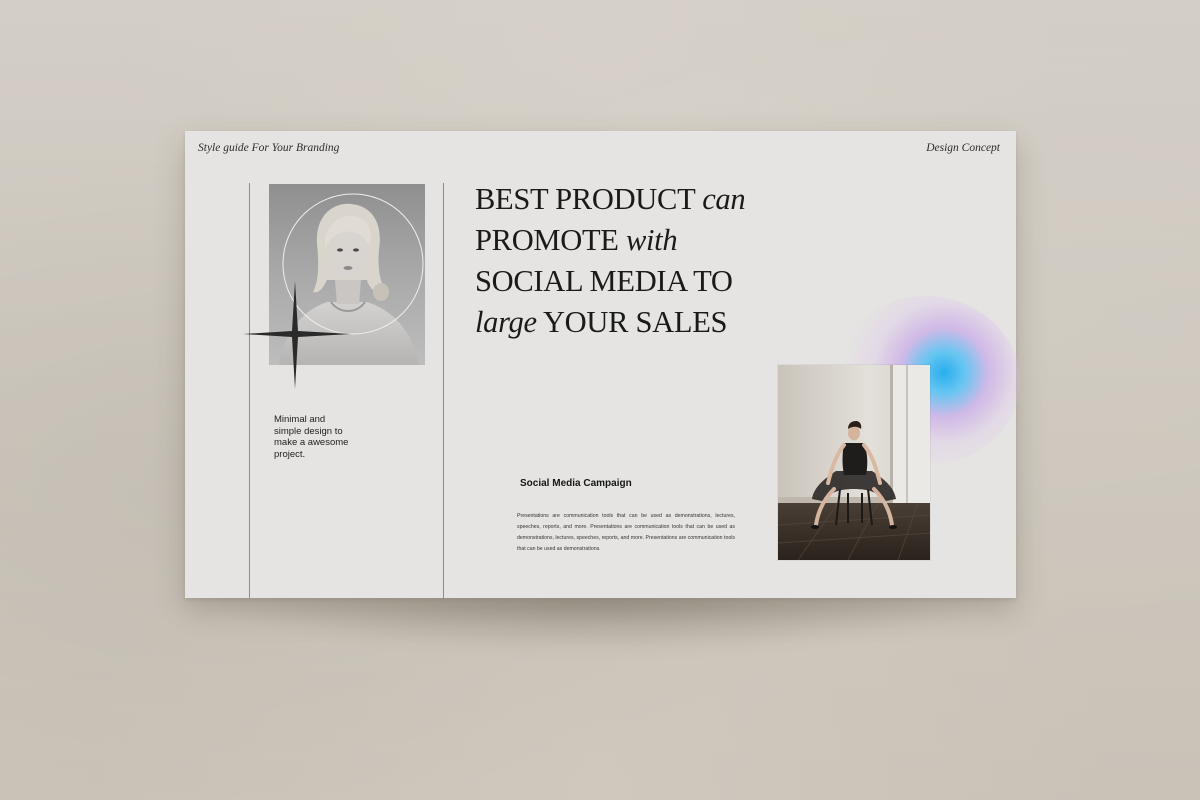 This screenshot has width=1200, height=800. Describe the element at coordinates (269, 148) in the screenshot. I see `header-left-label: Style guide For Your Branding` at that location.